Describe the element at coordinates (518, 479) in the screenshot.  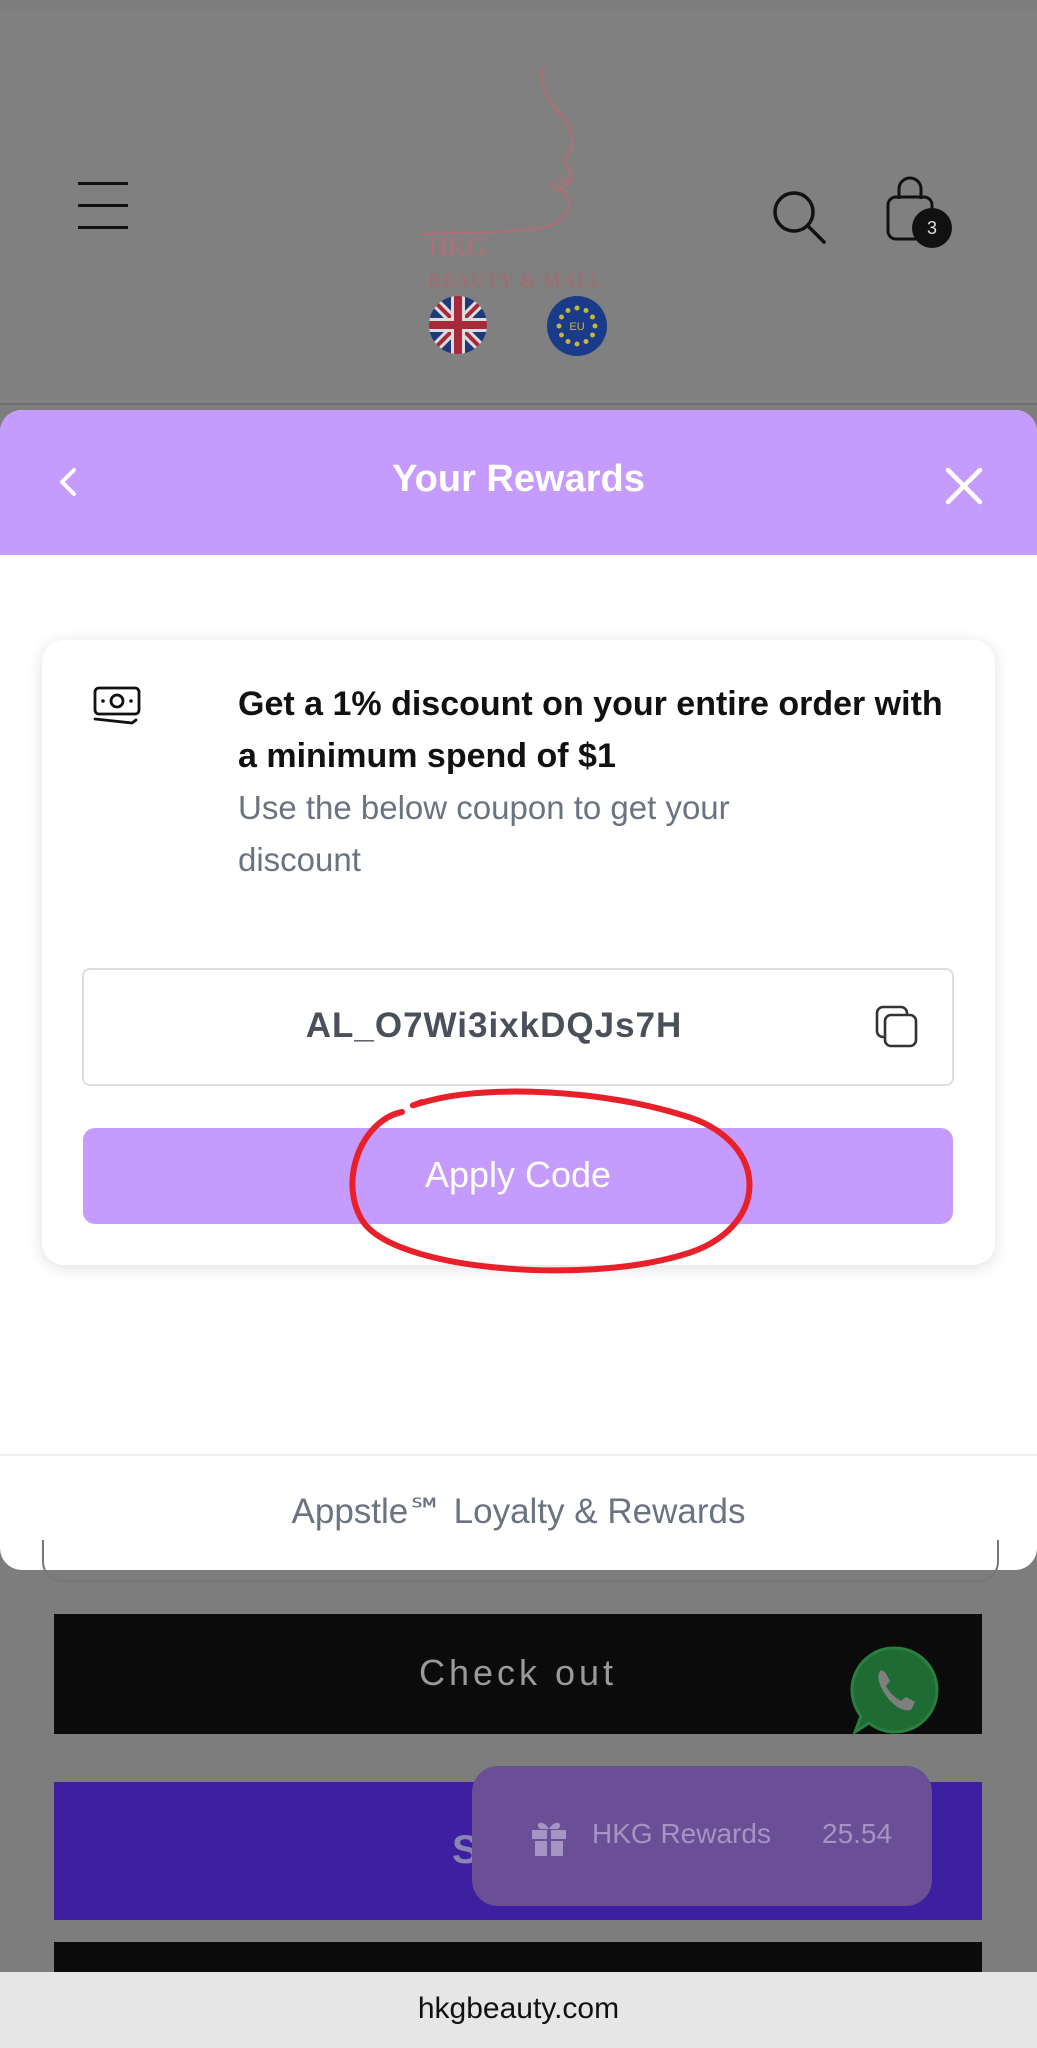
I see `modal-title: Your Rewards` at that location.